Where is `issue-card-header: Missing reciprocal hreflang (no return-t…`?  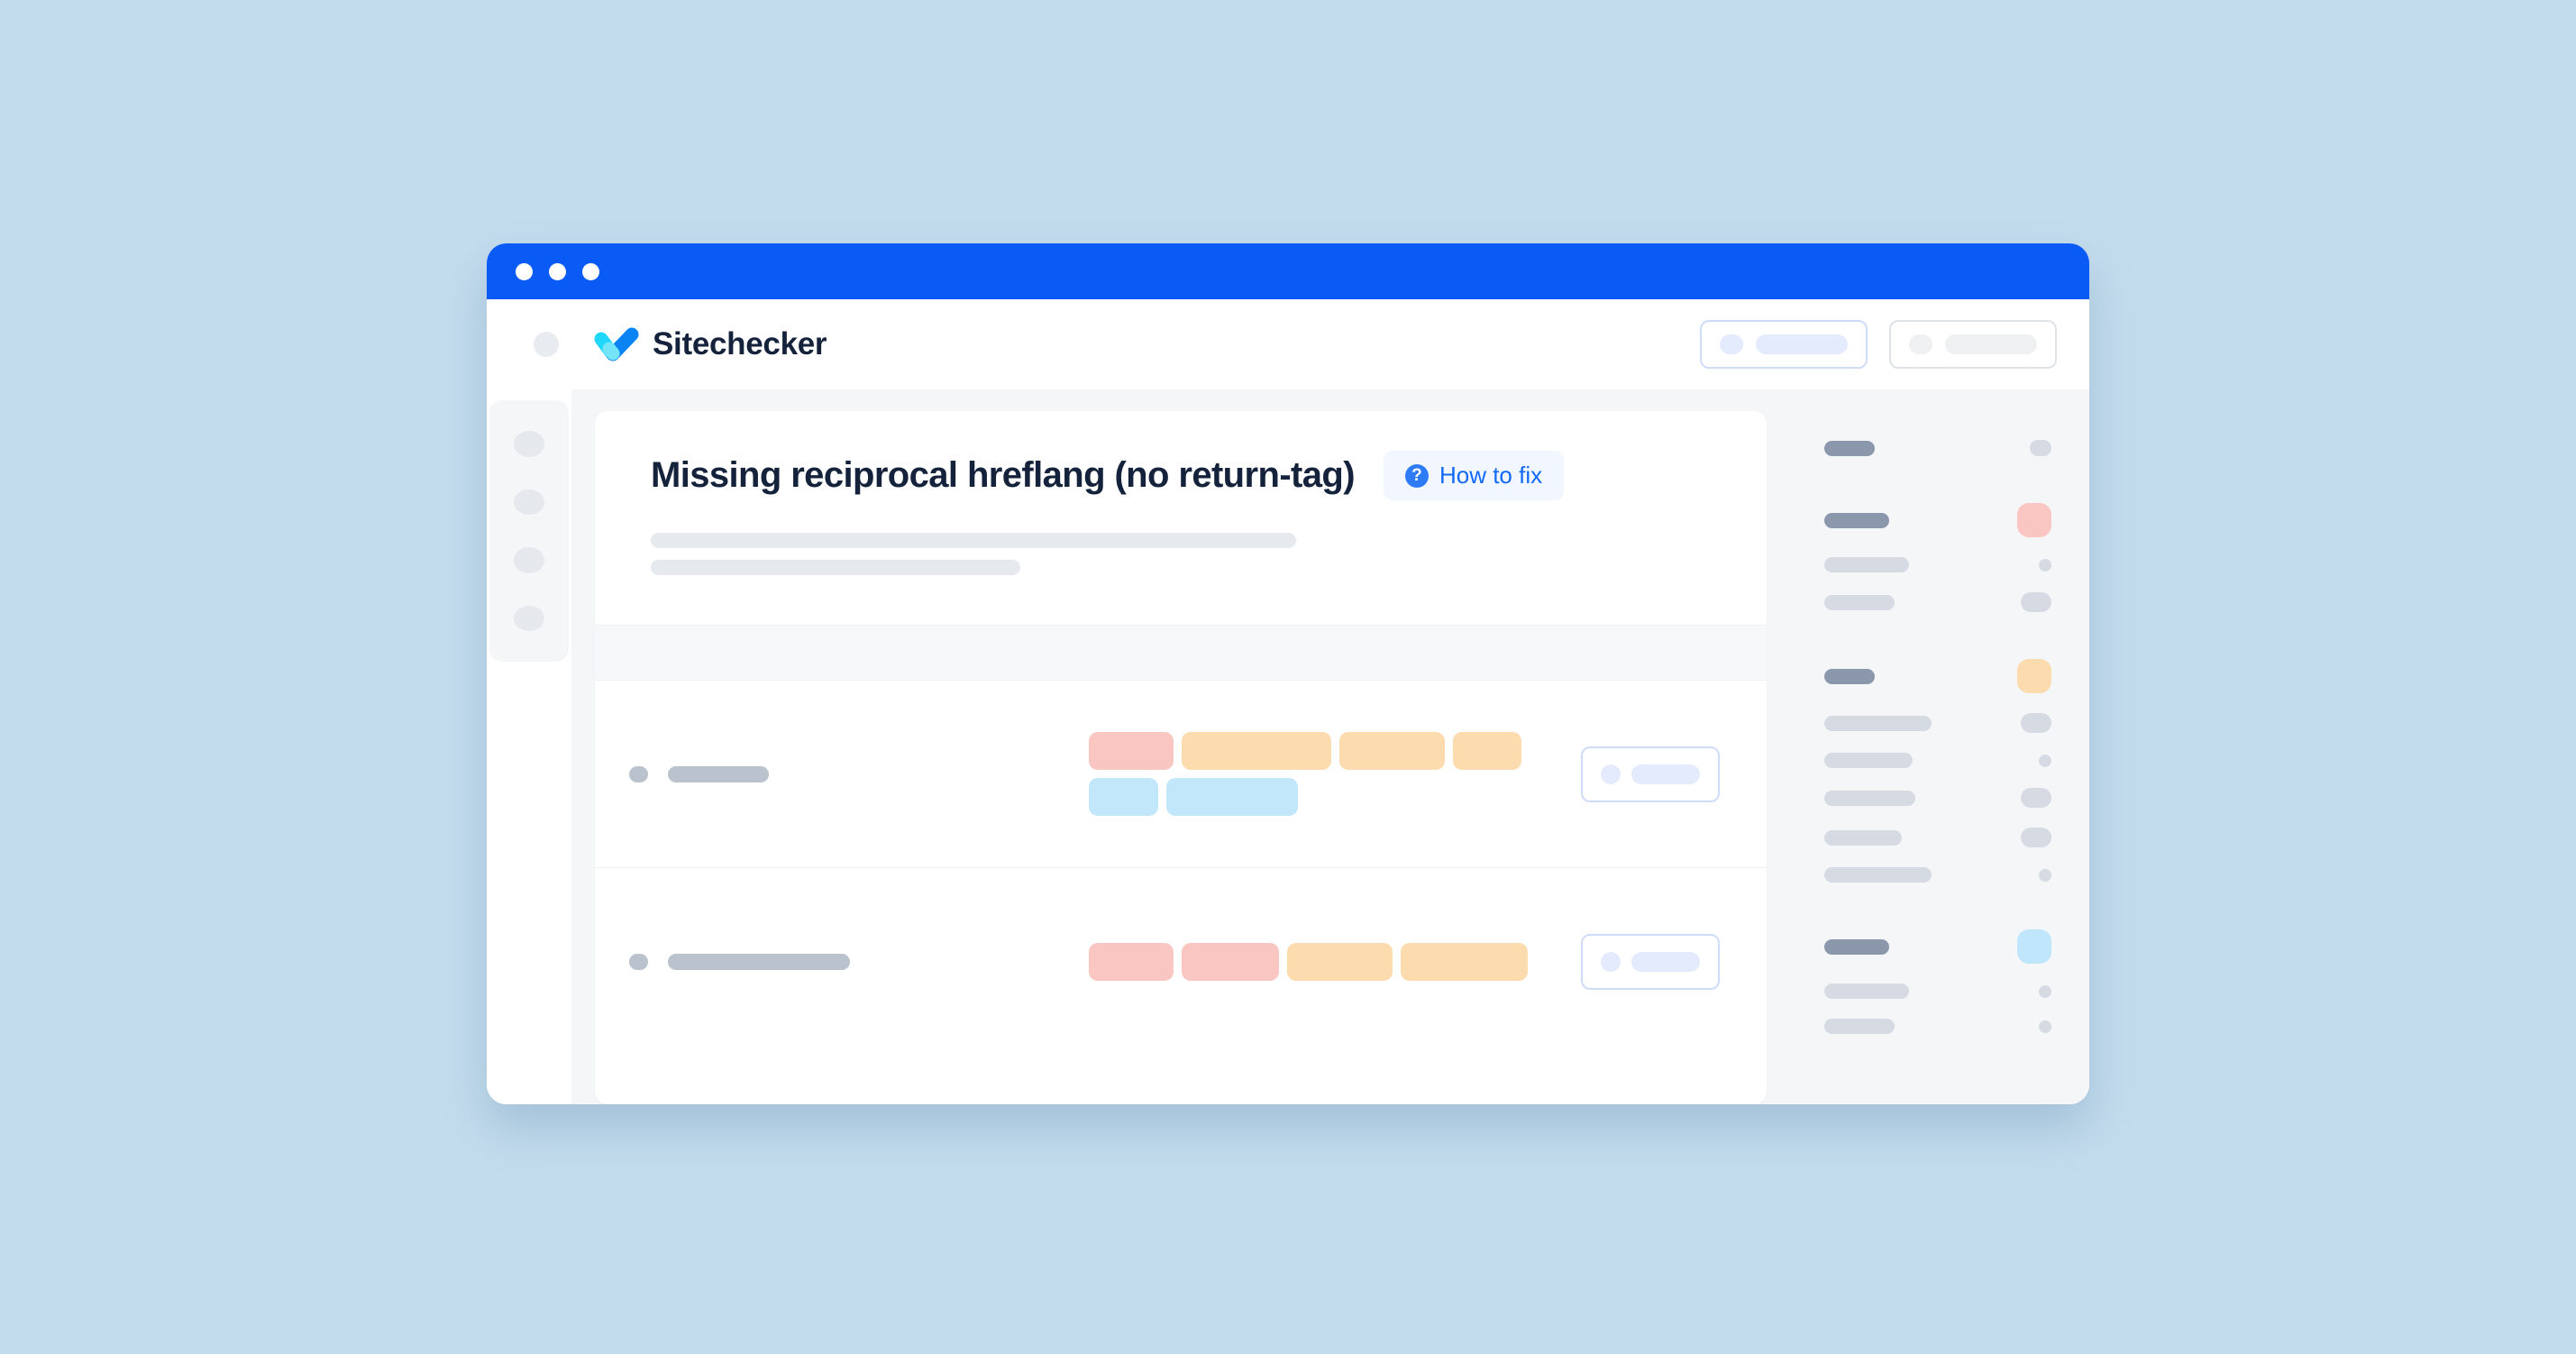 issue-card-header: Missing reciprocal hreflang (no return-t… is located at coordinates (1181, 518).